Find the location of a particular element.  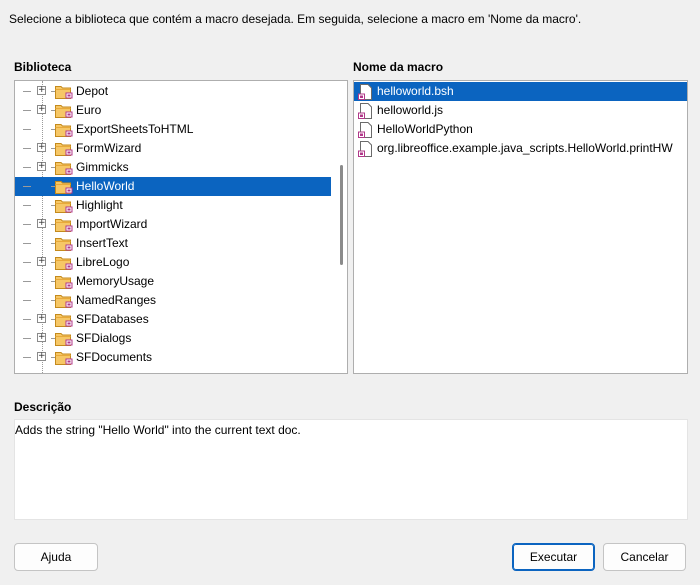

library-item: InsertText is located at coordinates (173, 243).